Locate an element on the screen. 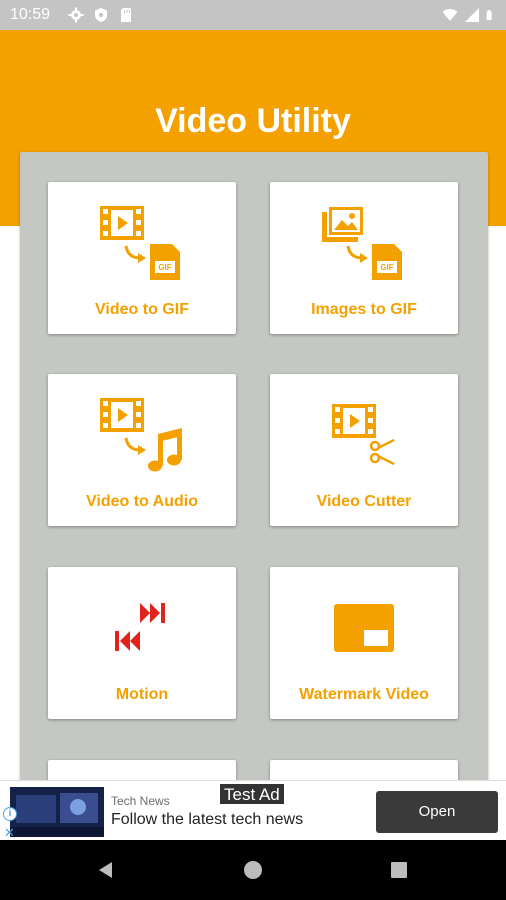  sd-card-icon is located at coordinates (126, 15).